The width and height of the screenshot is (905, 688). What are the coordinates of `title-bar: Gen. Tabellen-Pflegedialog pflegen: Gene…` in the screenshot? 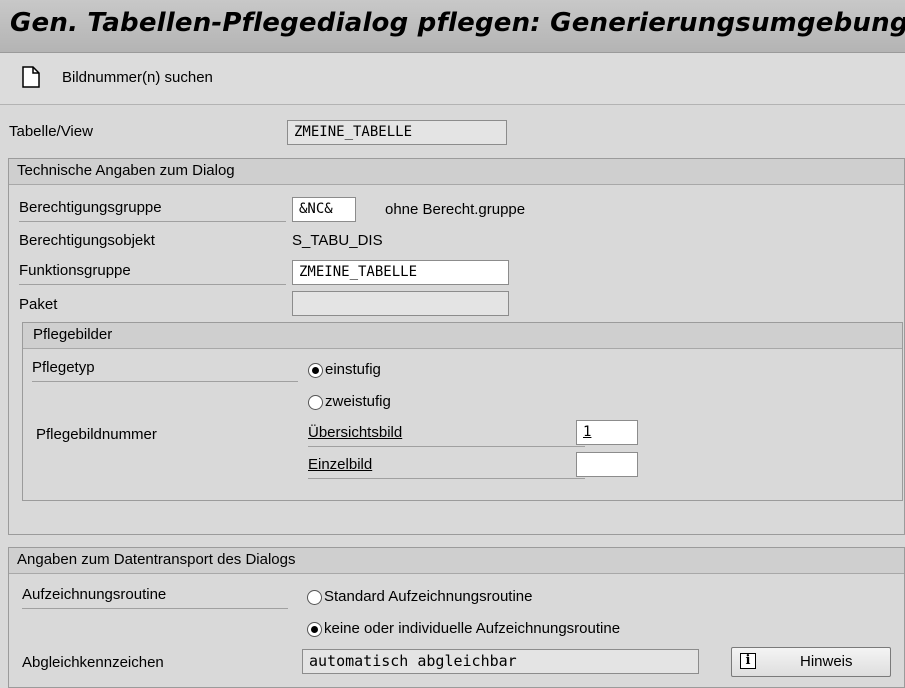 It's located at (452, 26).